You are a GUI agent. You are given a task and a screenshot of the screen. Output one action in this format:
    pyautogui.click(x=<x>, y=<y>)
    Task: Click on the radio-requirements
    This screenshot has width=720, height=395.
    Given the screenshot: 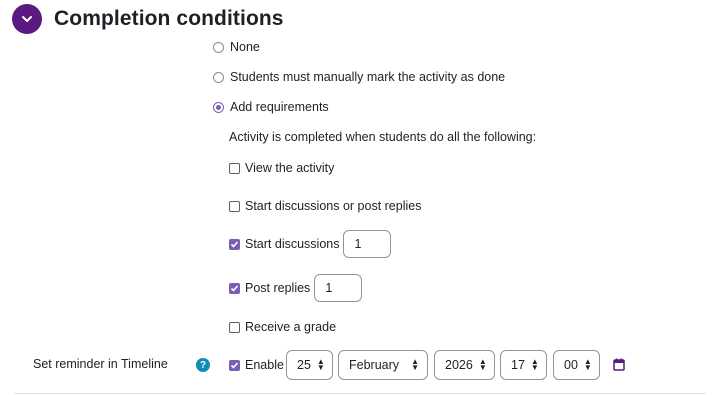 What is the action you would take?
    pyautogui.click(x=218, y=107)
    